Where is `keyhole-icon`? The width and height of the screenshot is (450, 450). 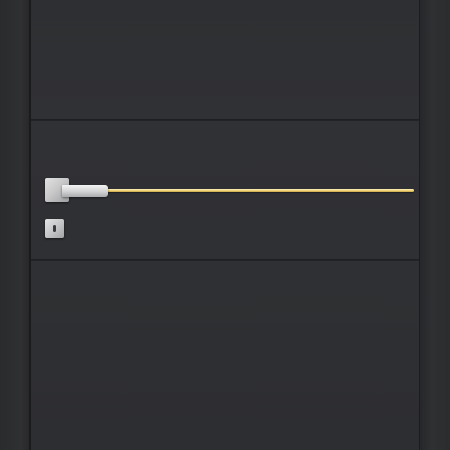 keyhole-icon is located at coordinates (54, 228).